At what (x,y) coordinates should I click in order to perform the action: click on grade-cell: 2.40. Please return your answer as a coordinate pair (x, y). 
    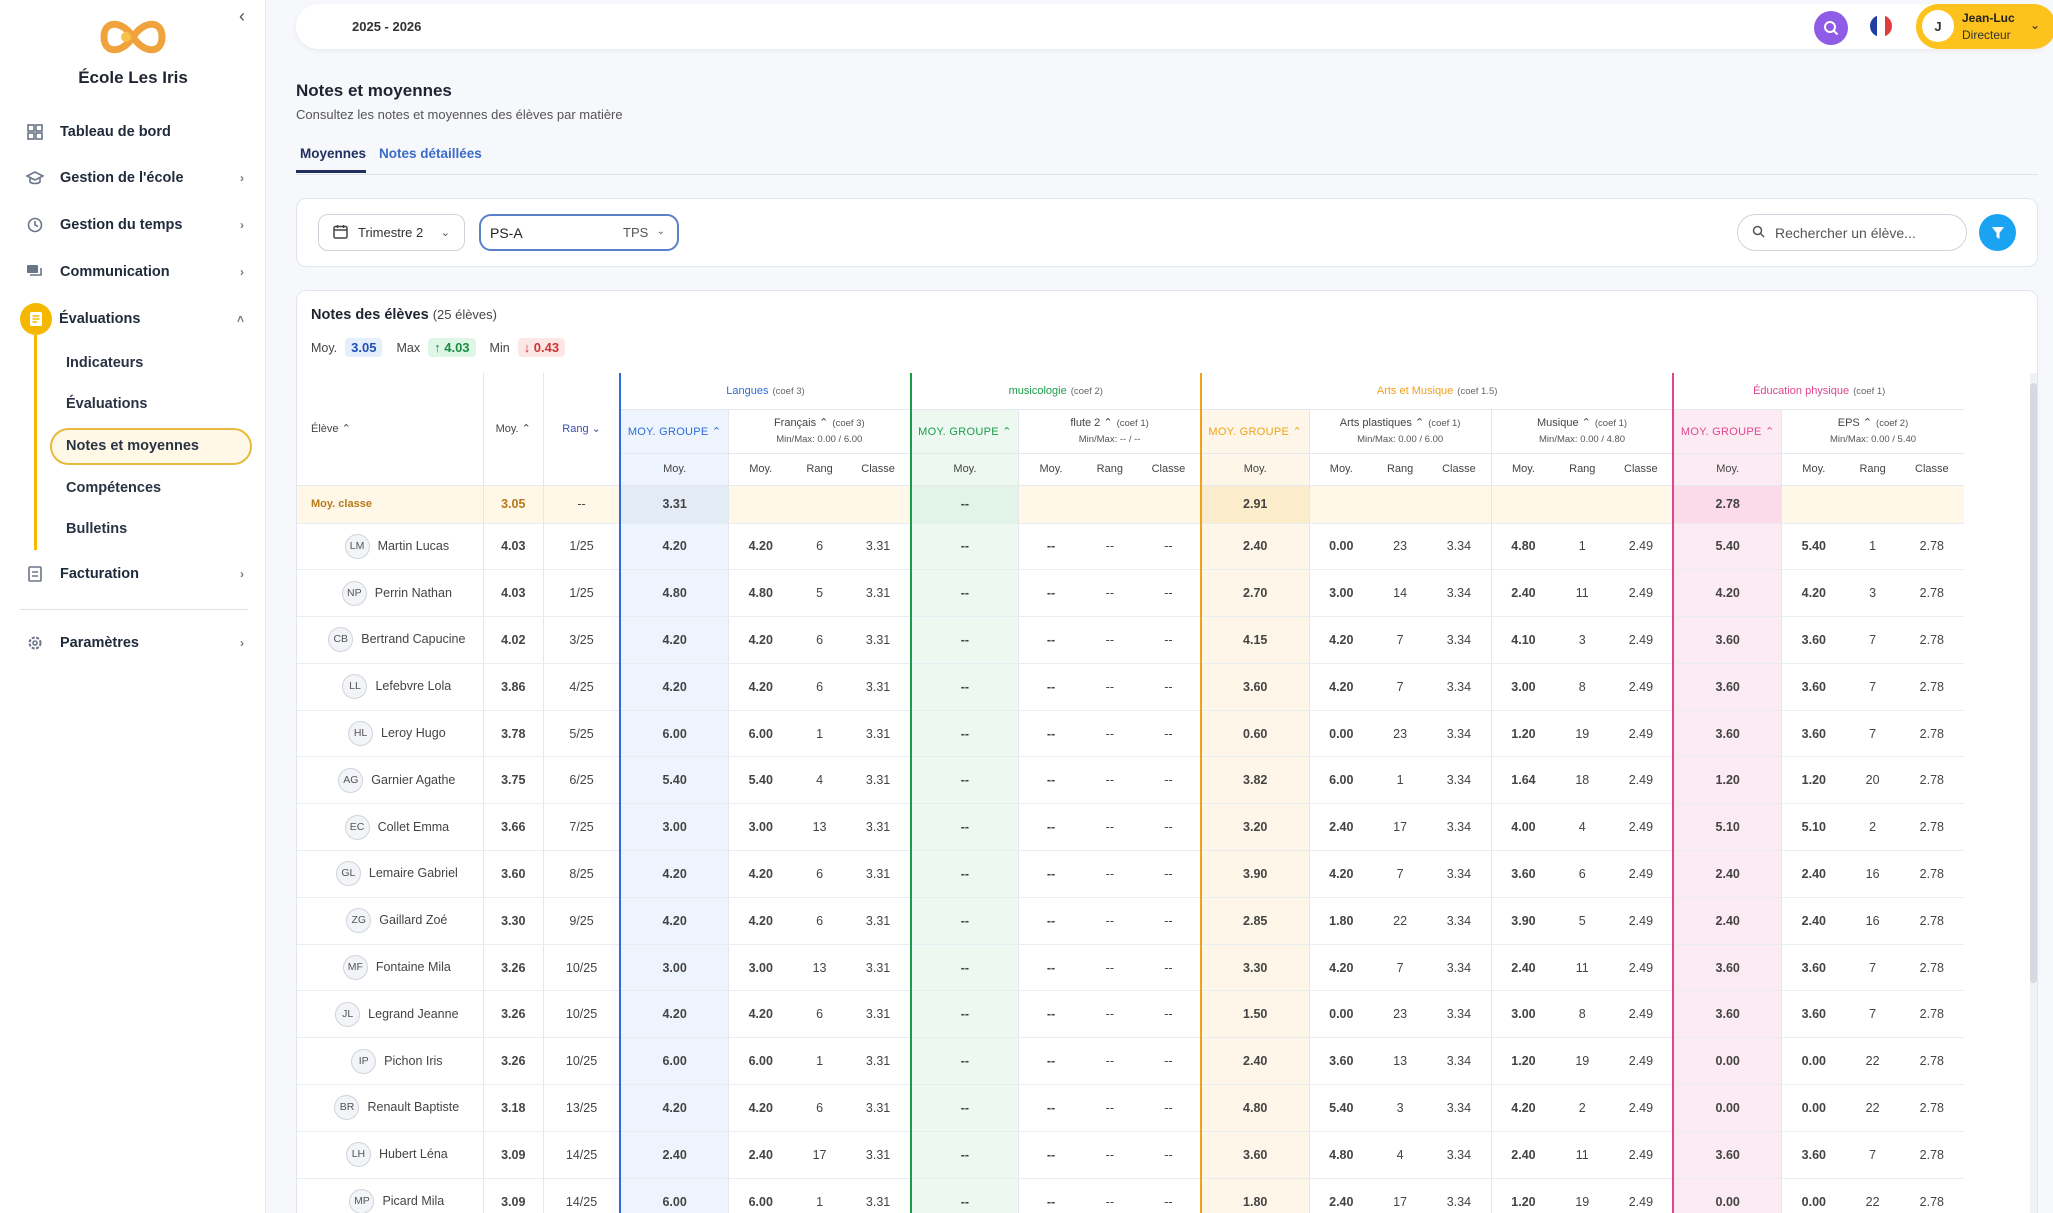
    Looking at the image, I should click on (1523, 968).